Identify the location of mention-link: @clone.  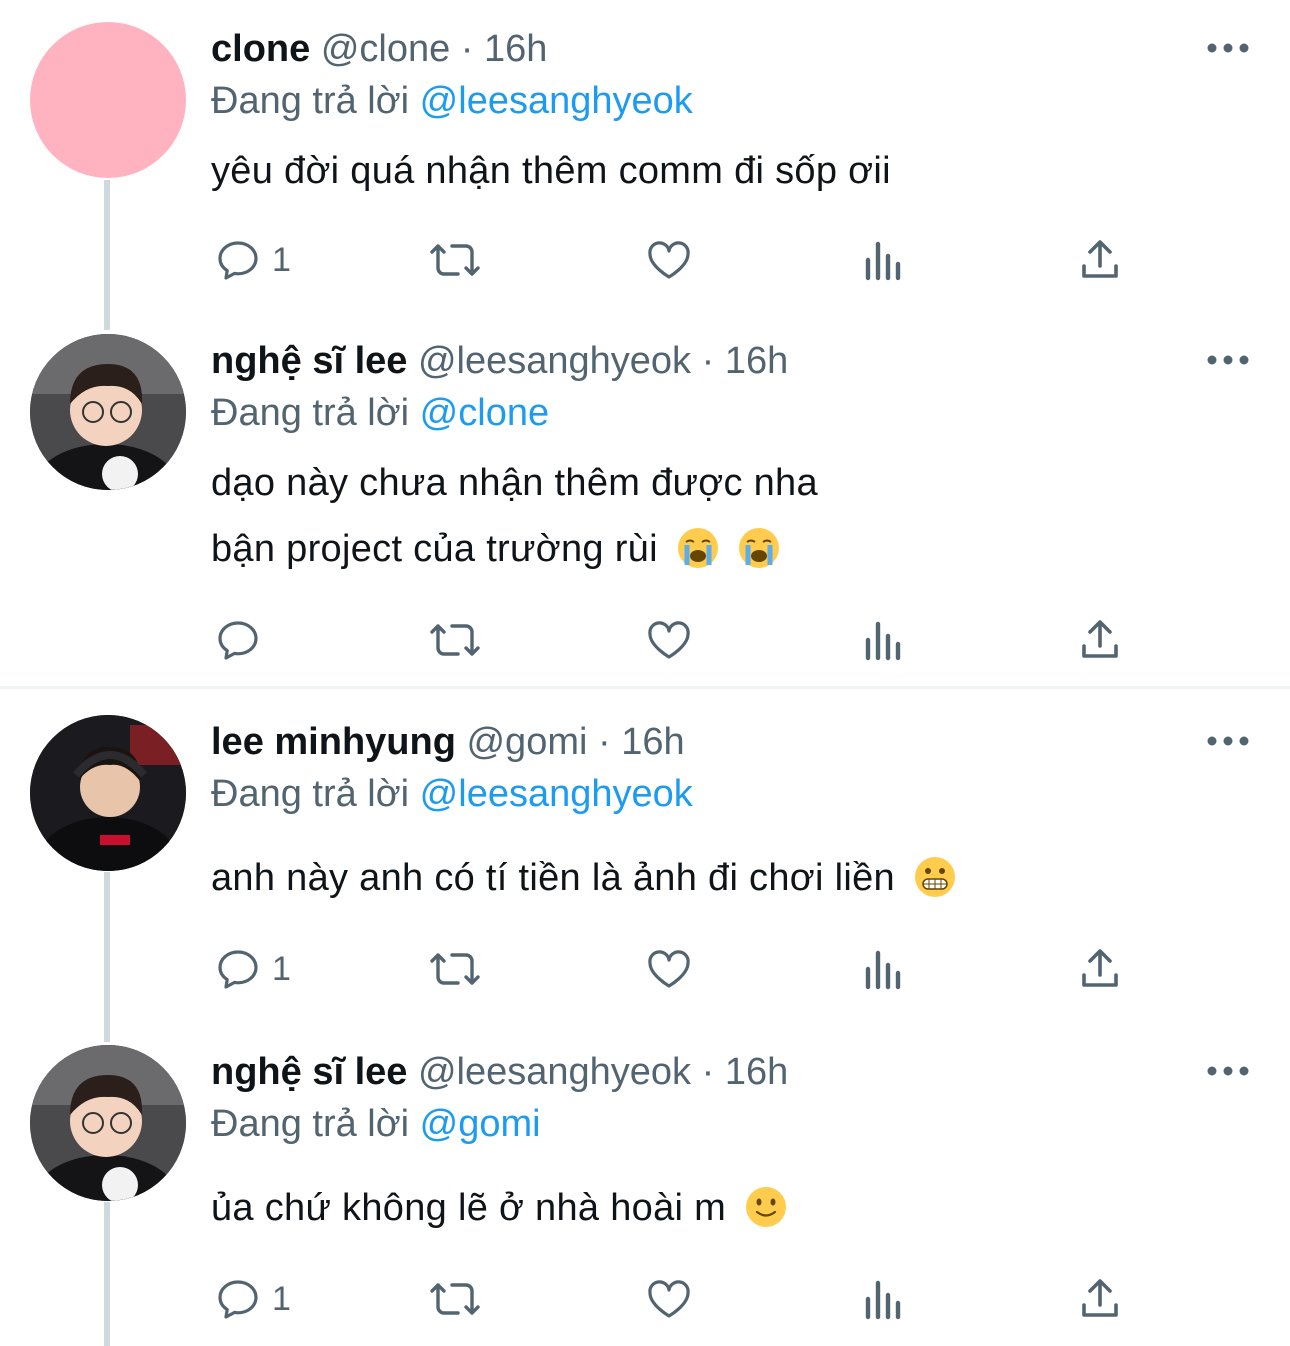
(484, 413).